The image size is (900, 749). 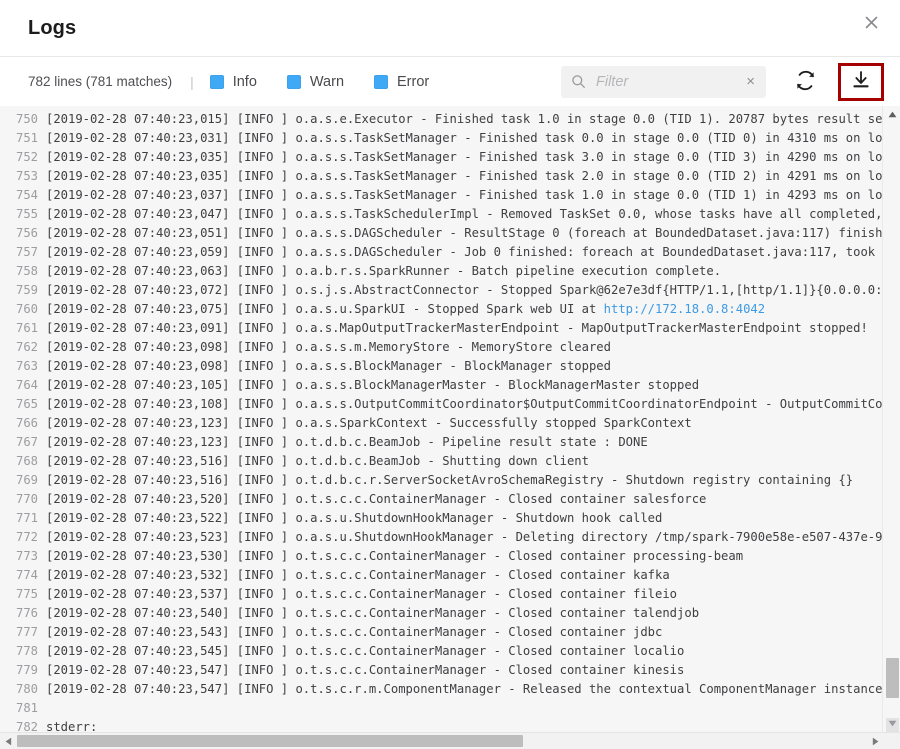 I want to click on log-line-number: 772, so click(x=26, y=537).